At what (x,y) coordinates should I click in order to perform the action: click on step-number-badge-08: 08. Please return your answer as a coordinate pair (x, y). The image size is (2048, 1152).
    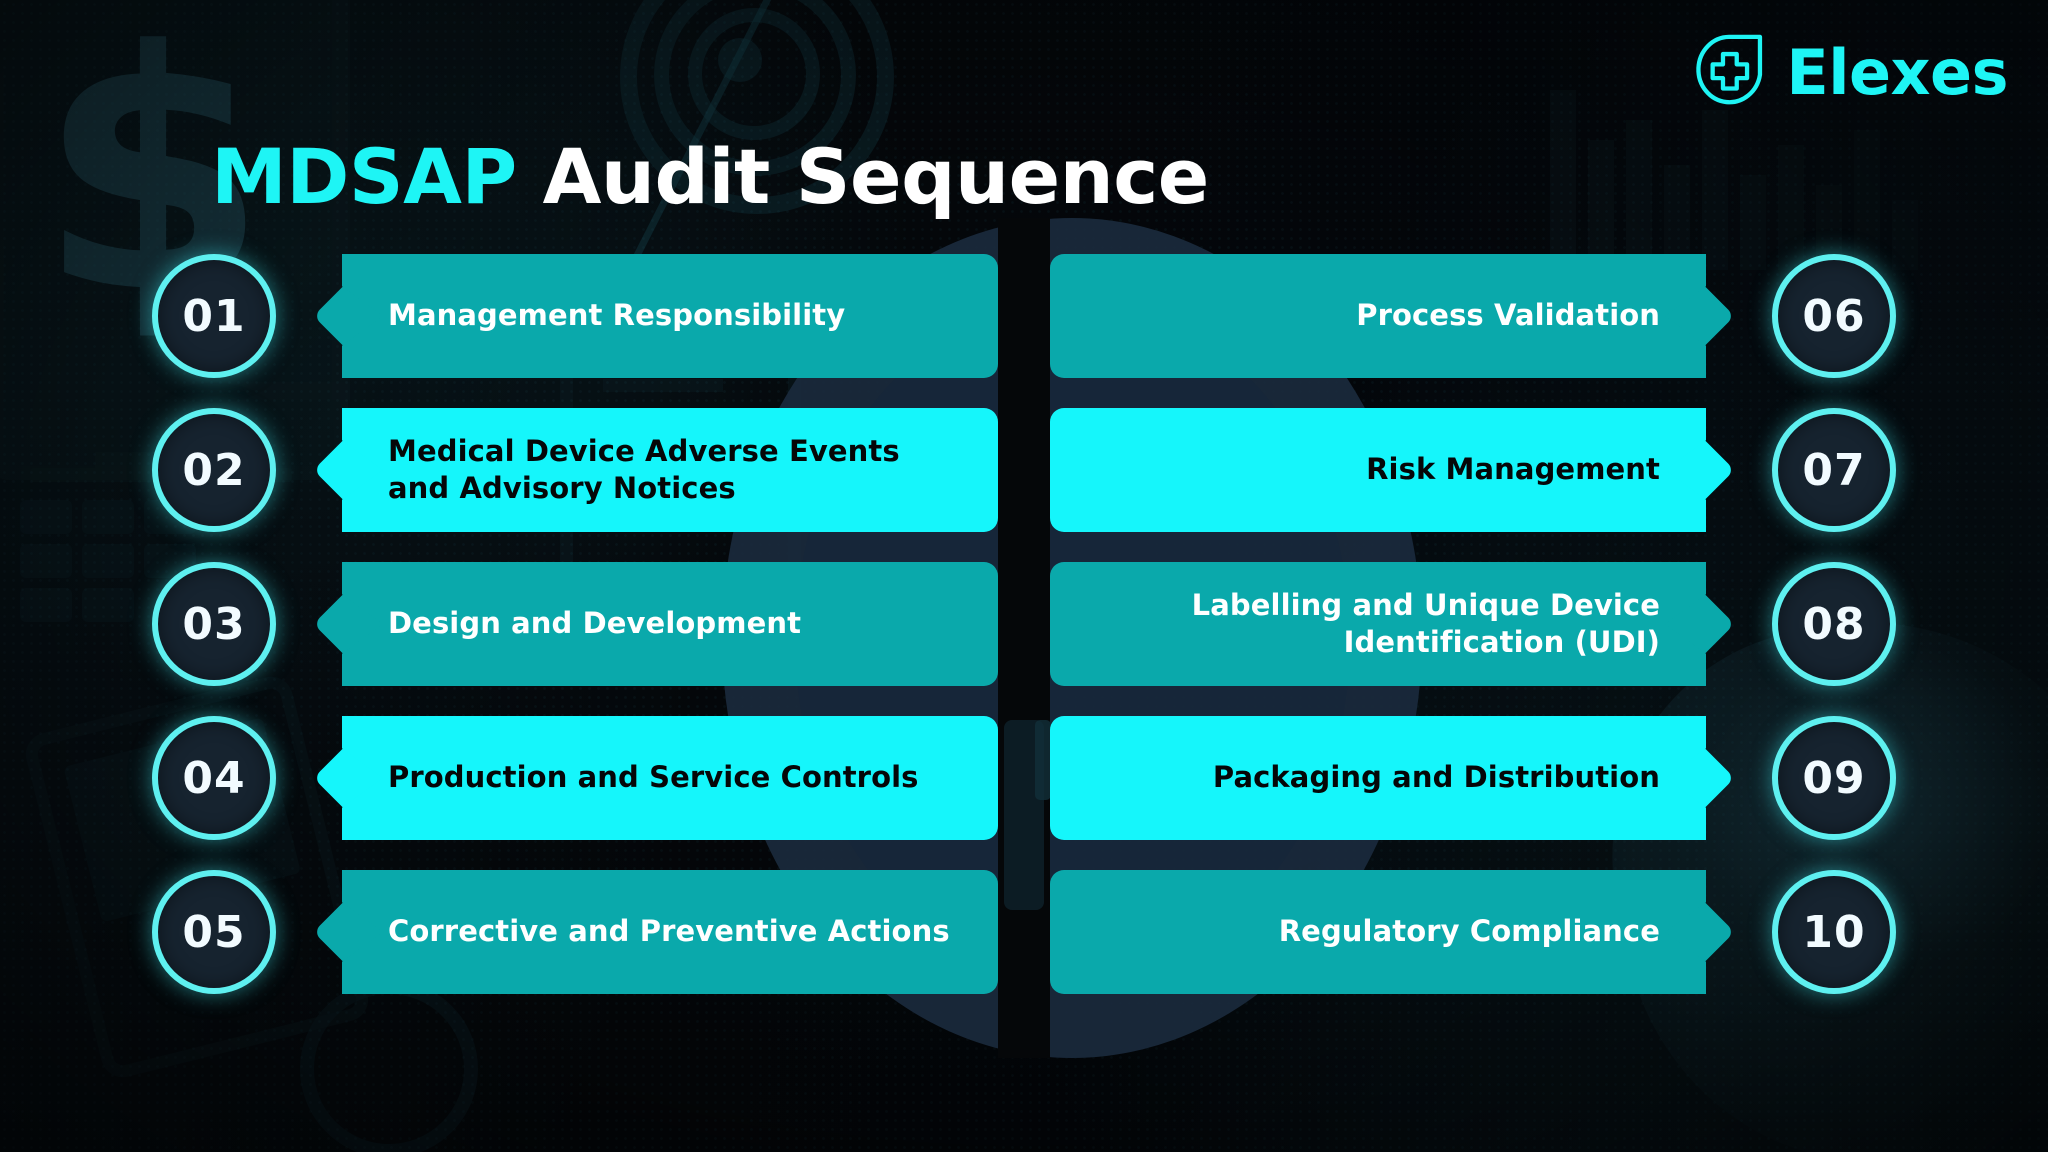
    Looking at the image, I should click on (1834, 624).